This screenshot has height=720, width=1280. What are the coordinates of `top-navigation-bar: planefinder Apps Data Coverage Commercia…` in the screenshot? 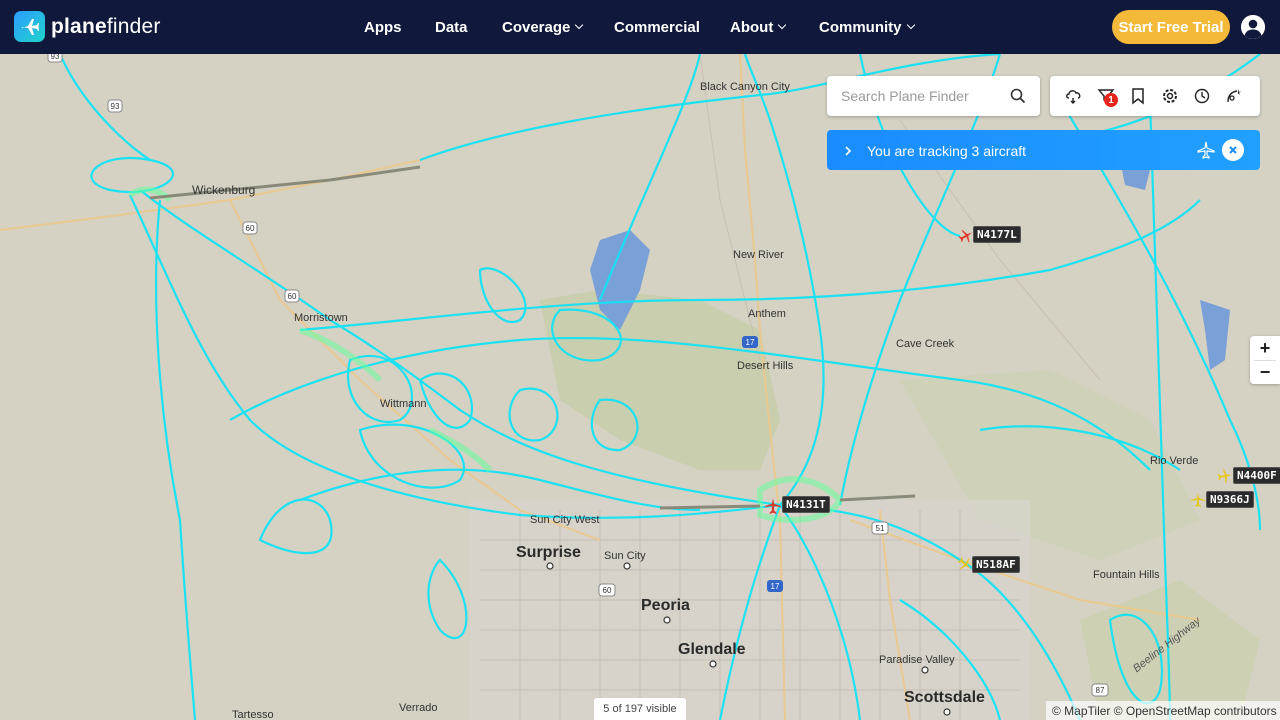 It's located at (640, 27).